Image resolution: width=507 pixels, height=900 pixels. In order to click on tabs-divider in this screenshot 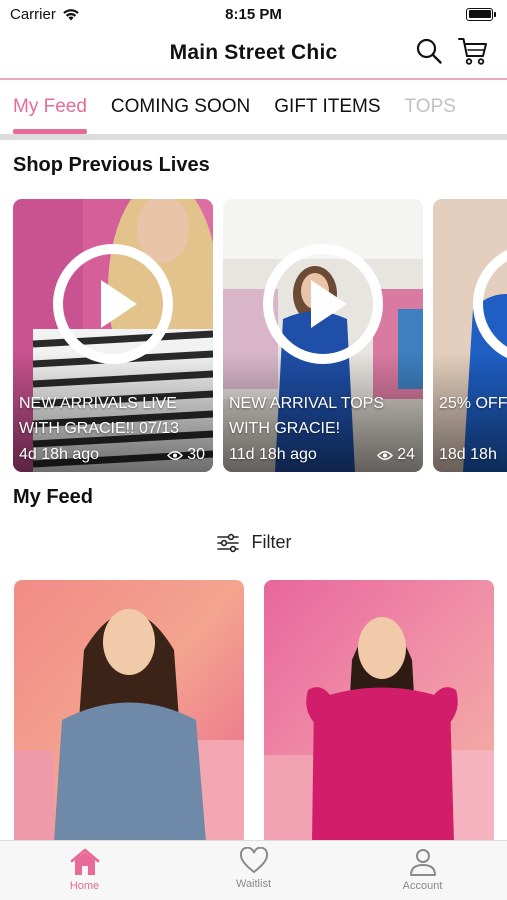, I will do `click(253, 137)`.